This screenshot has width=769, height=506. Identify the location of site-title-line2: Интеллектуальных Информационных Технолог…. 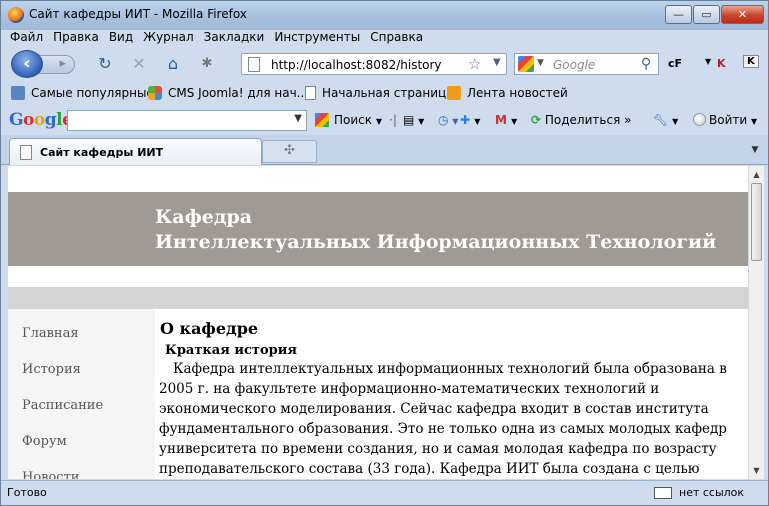
(436, 242).